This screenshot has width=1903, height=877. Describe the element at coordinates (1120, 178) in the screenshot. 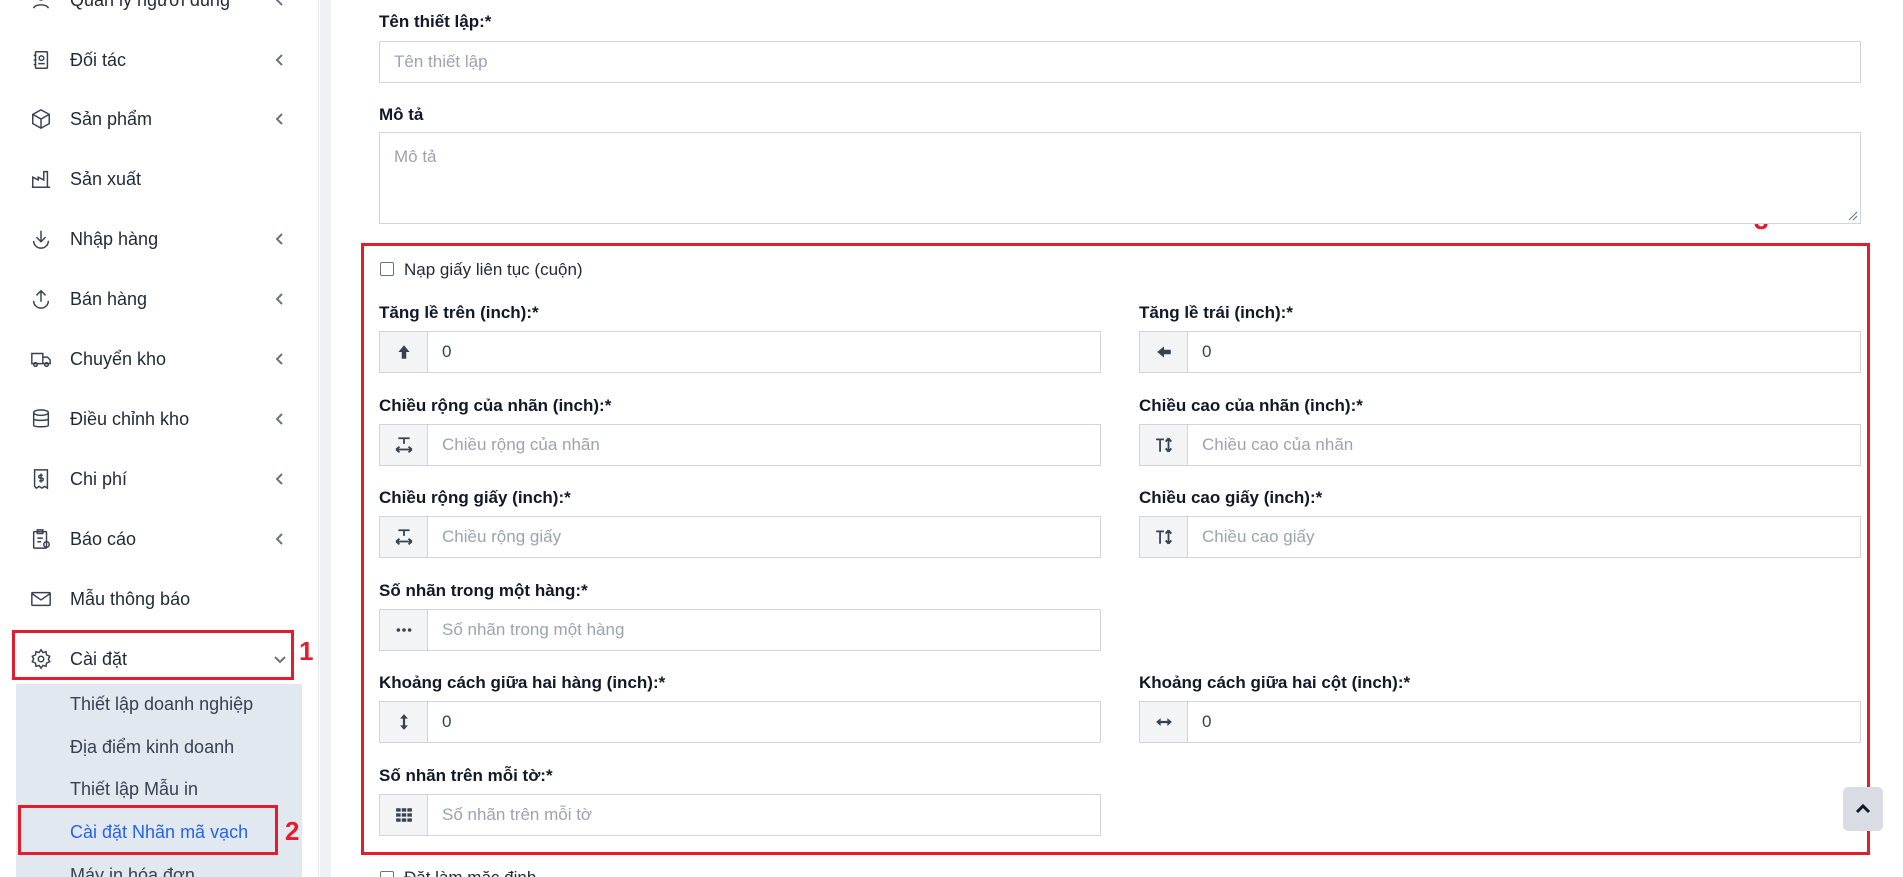

I see `description-textarea: Mô tả` at that location.